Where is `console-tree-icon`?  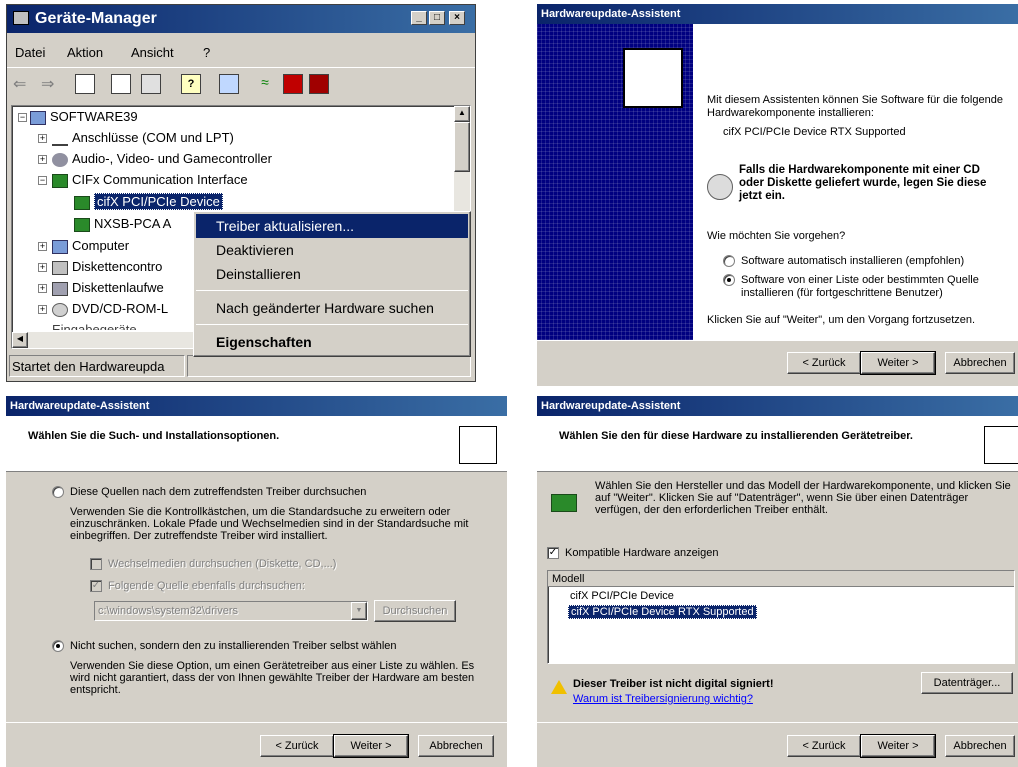 console-tree-icon is located at coordinates (85, 84).